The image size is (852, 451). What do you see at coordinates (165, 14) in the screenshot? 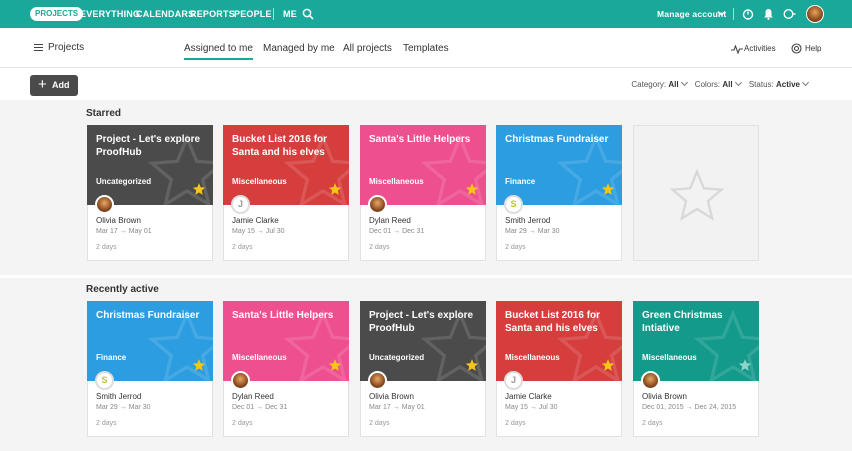
I see `nav-calendars: CALENDARS` at bounding box center [165, 14].